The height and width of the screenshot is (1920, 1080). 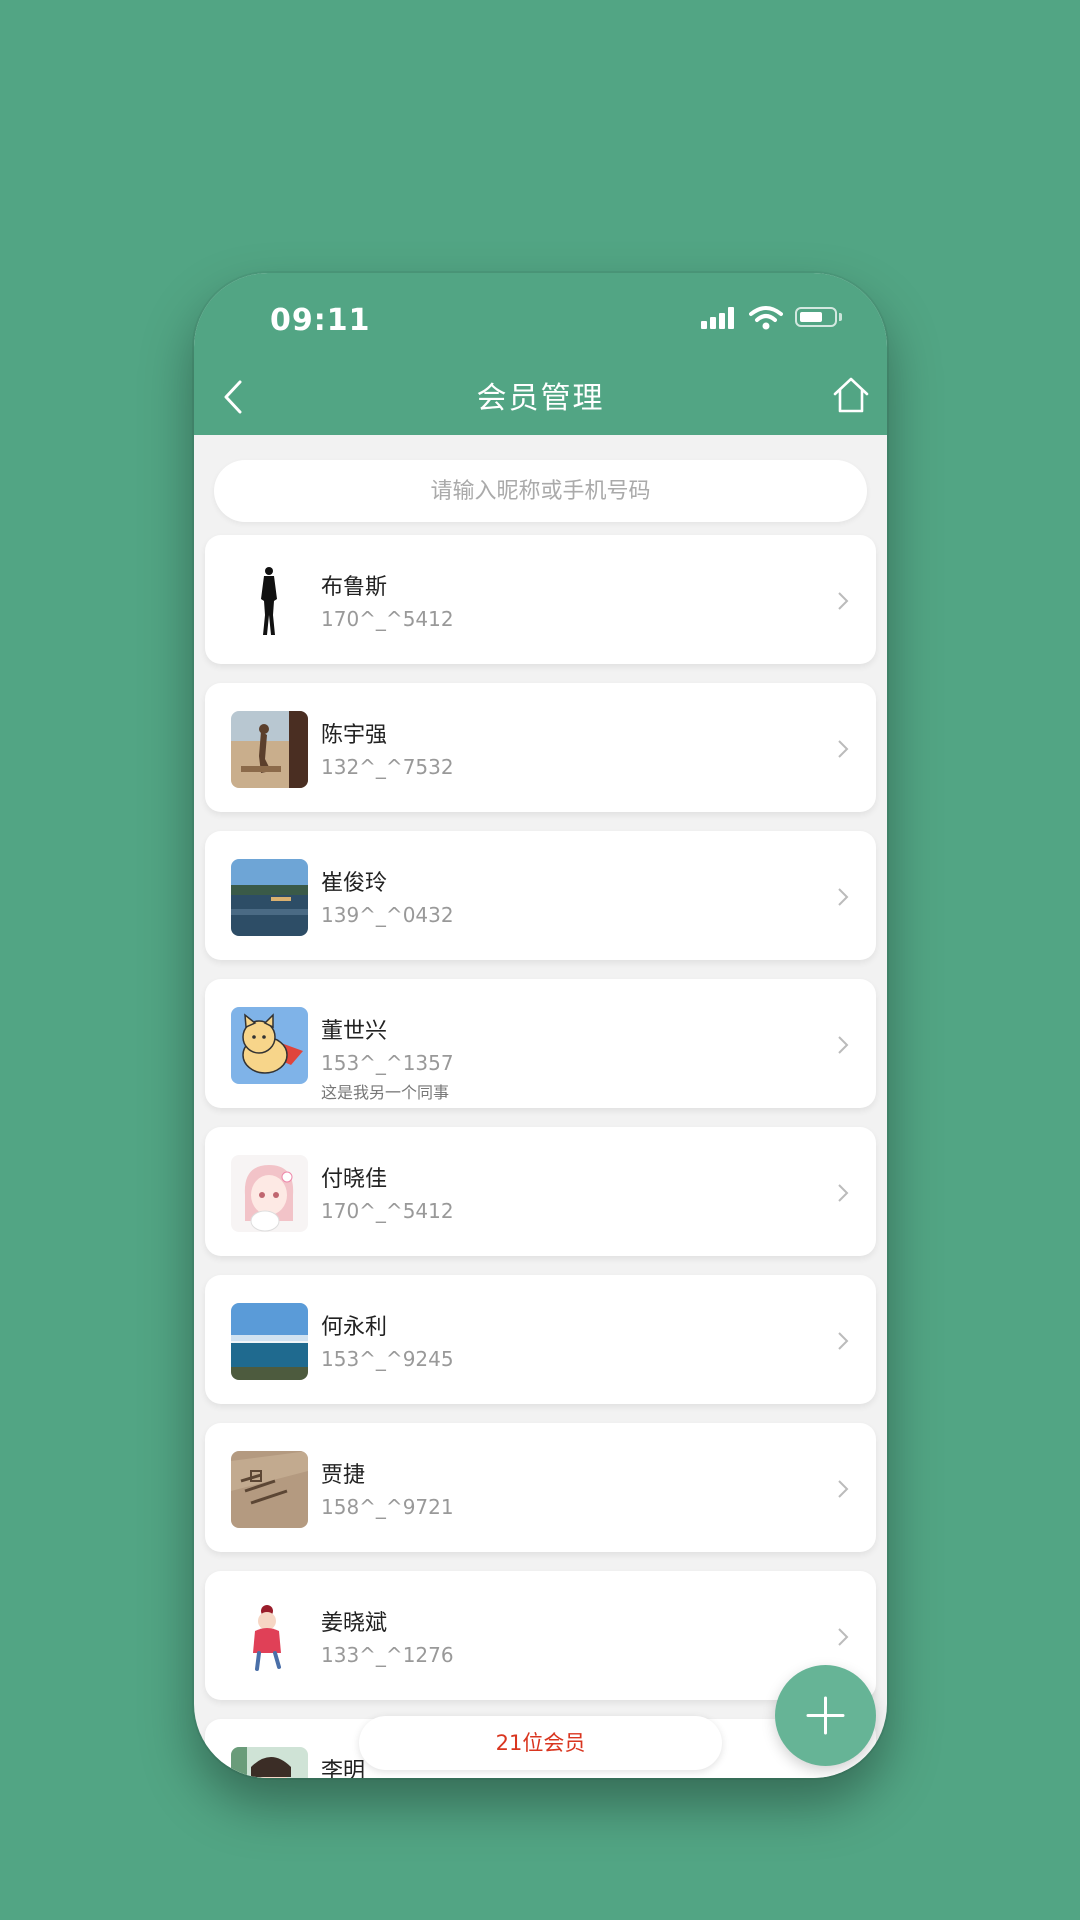 I want to click on member-name: 姜晓斌, so click(x=354, y=1623).